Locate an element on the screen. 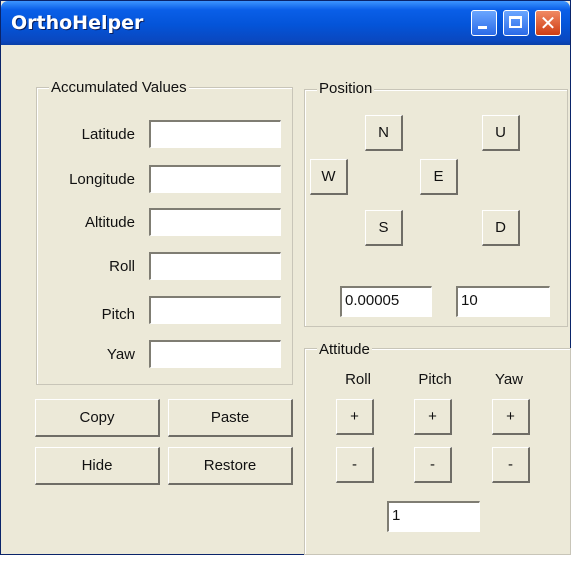  position-legend: Position is located at coordinates (346, 88).